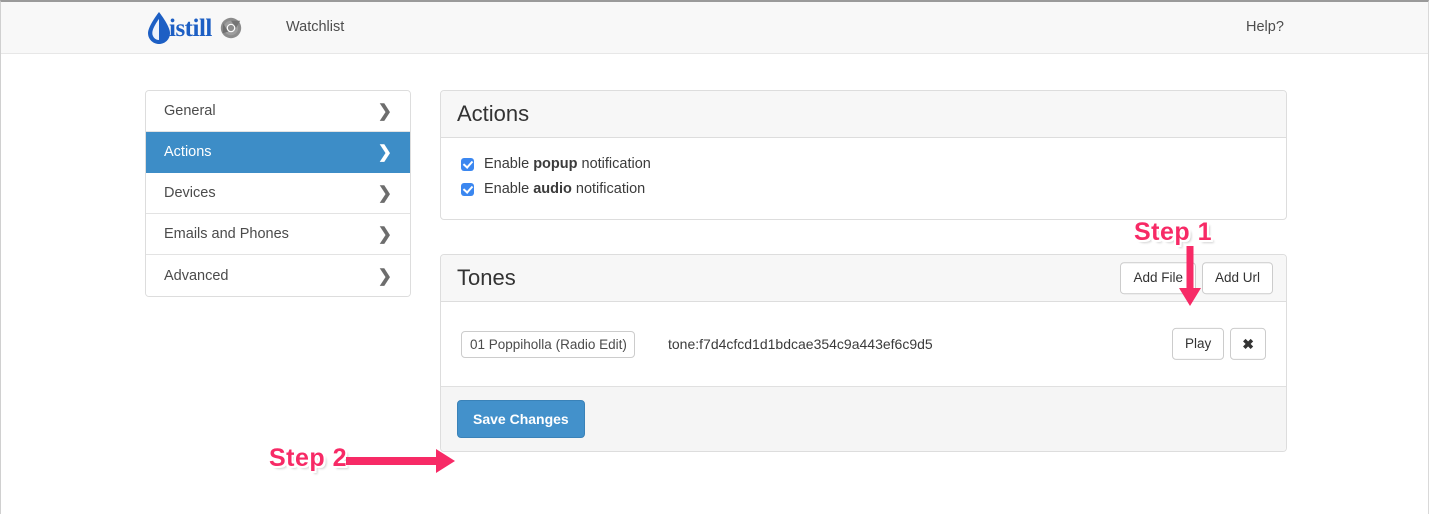 This screenshot has height=514, width=1440. I want to click on add-file-button: Add File, so click(1158, 278).